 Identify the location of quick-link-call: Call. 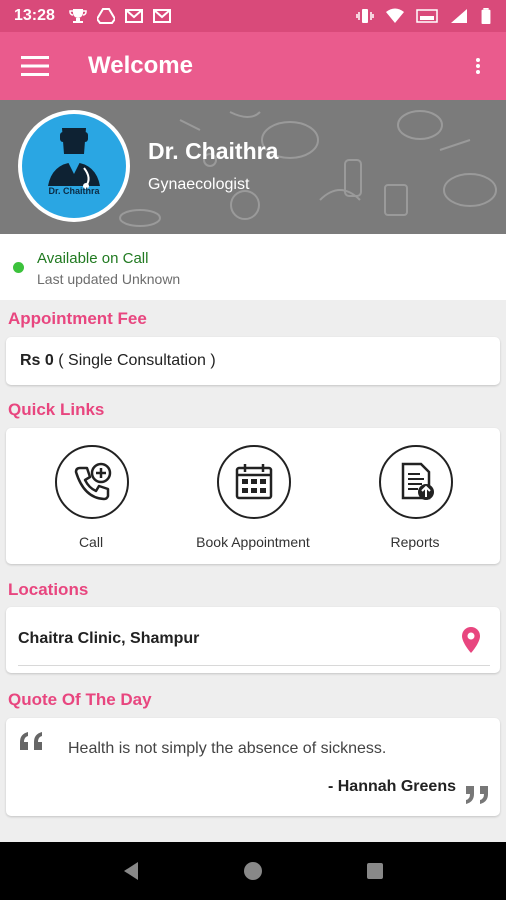
(91, 496).